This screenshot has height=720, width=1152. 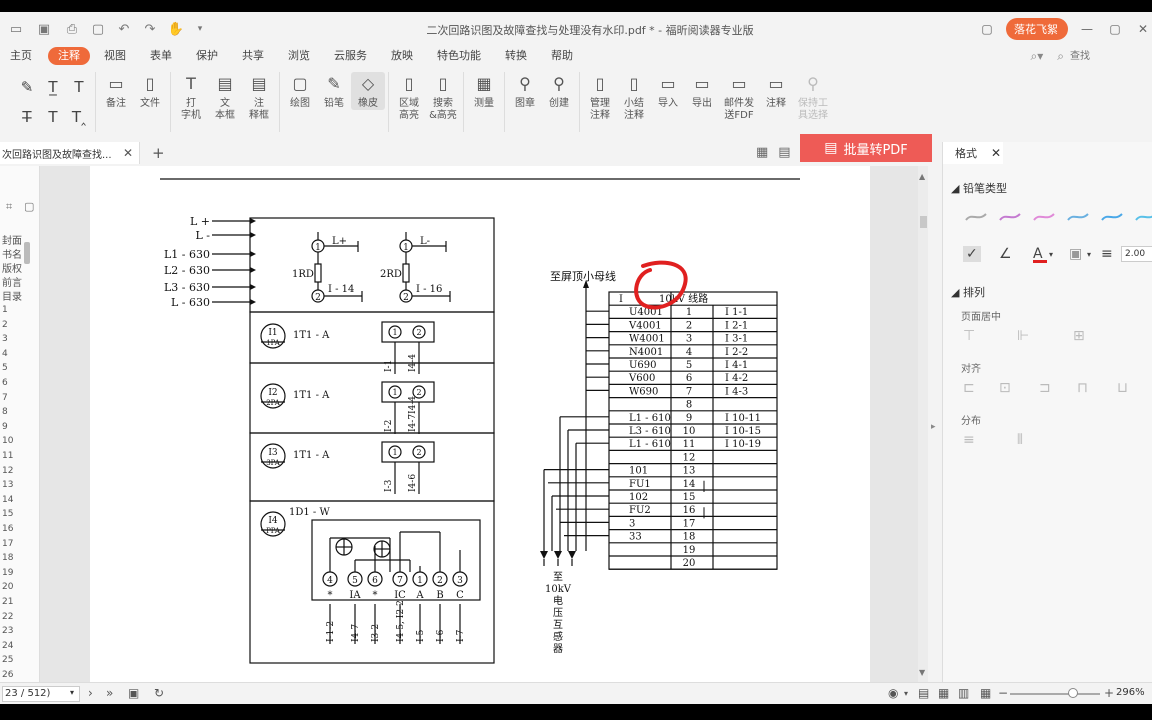 I want to click on close-panel-icon: ✕, so click(x=996, y=153).